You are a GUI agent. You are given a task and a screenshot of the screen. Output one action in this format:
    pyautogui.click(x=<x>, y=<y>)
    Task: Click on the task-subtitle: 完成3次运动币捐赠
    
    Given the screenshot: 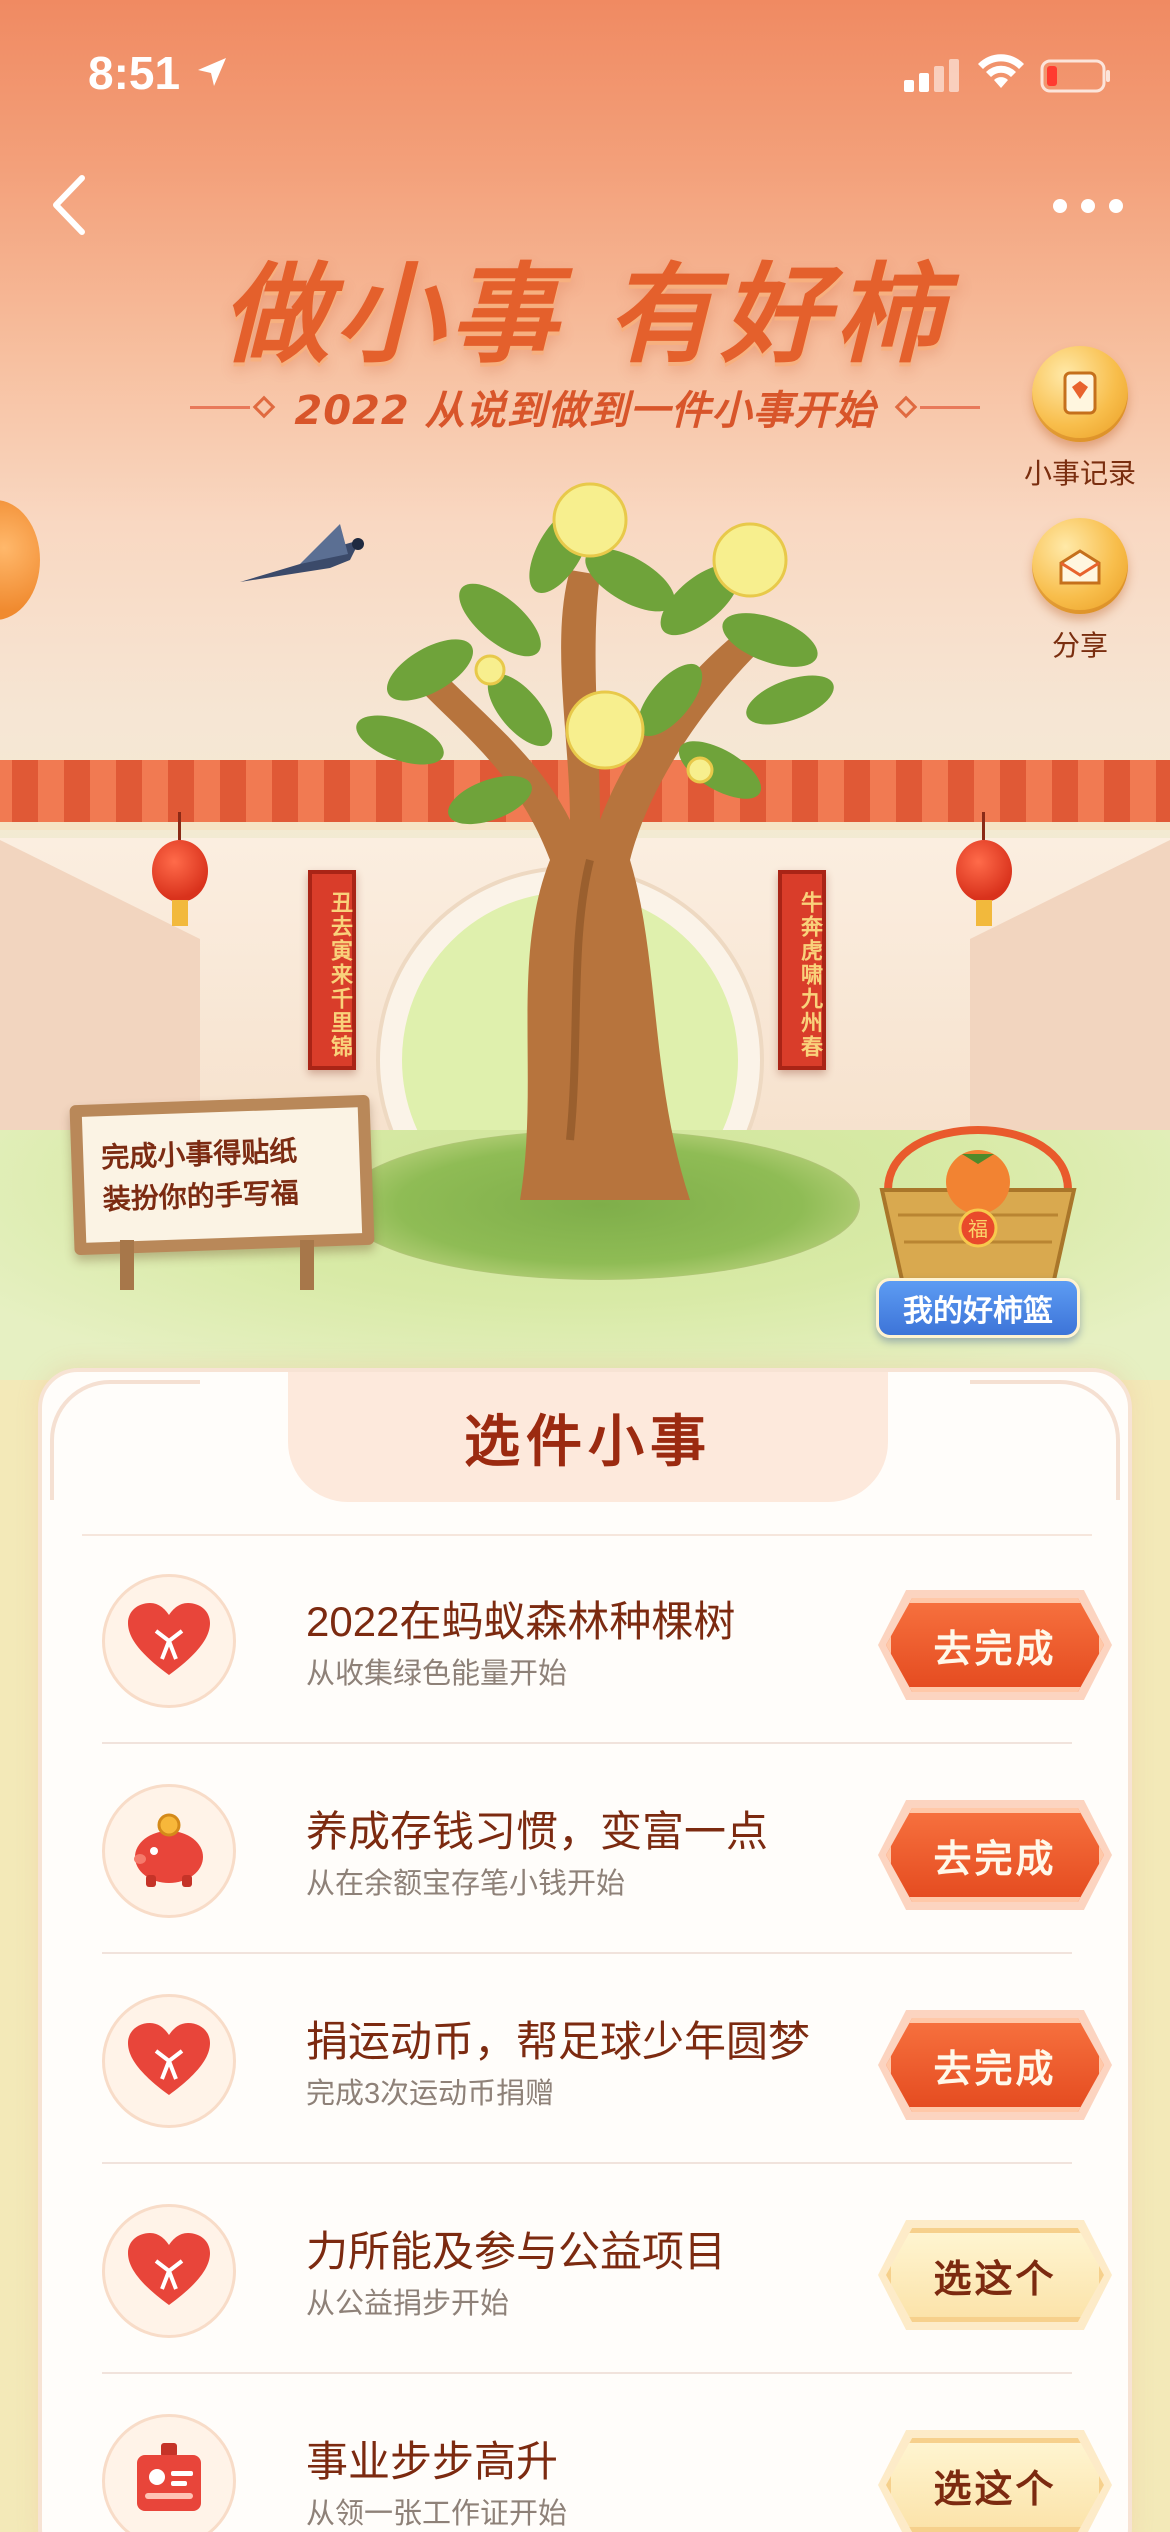 What is the action you would take?
    pyautogui.click(x=430, y=2094)
    